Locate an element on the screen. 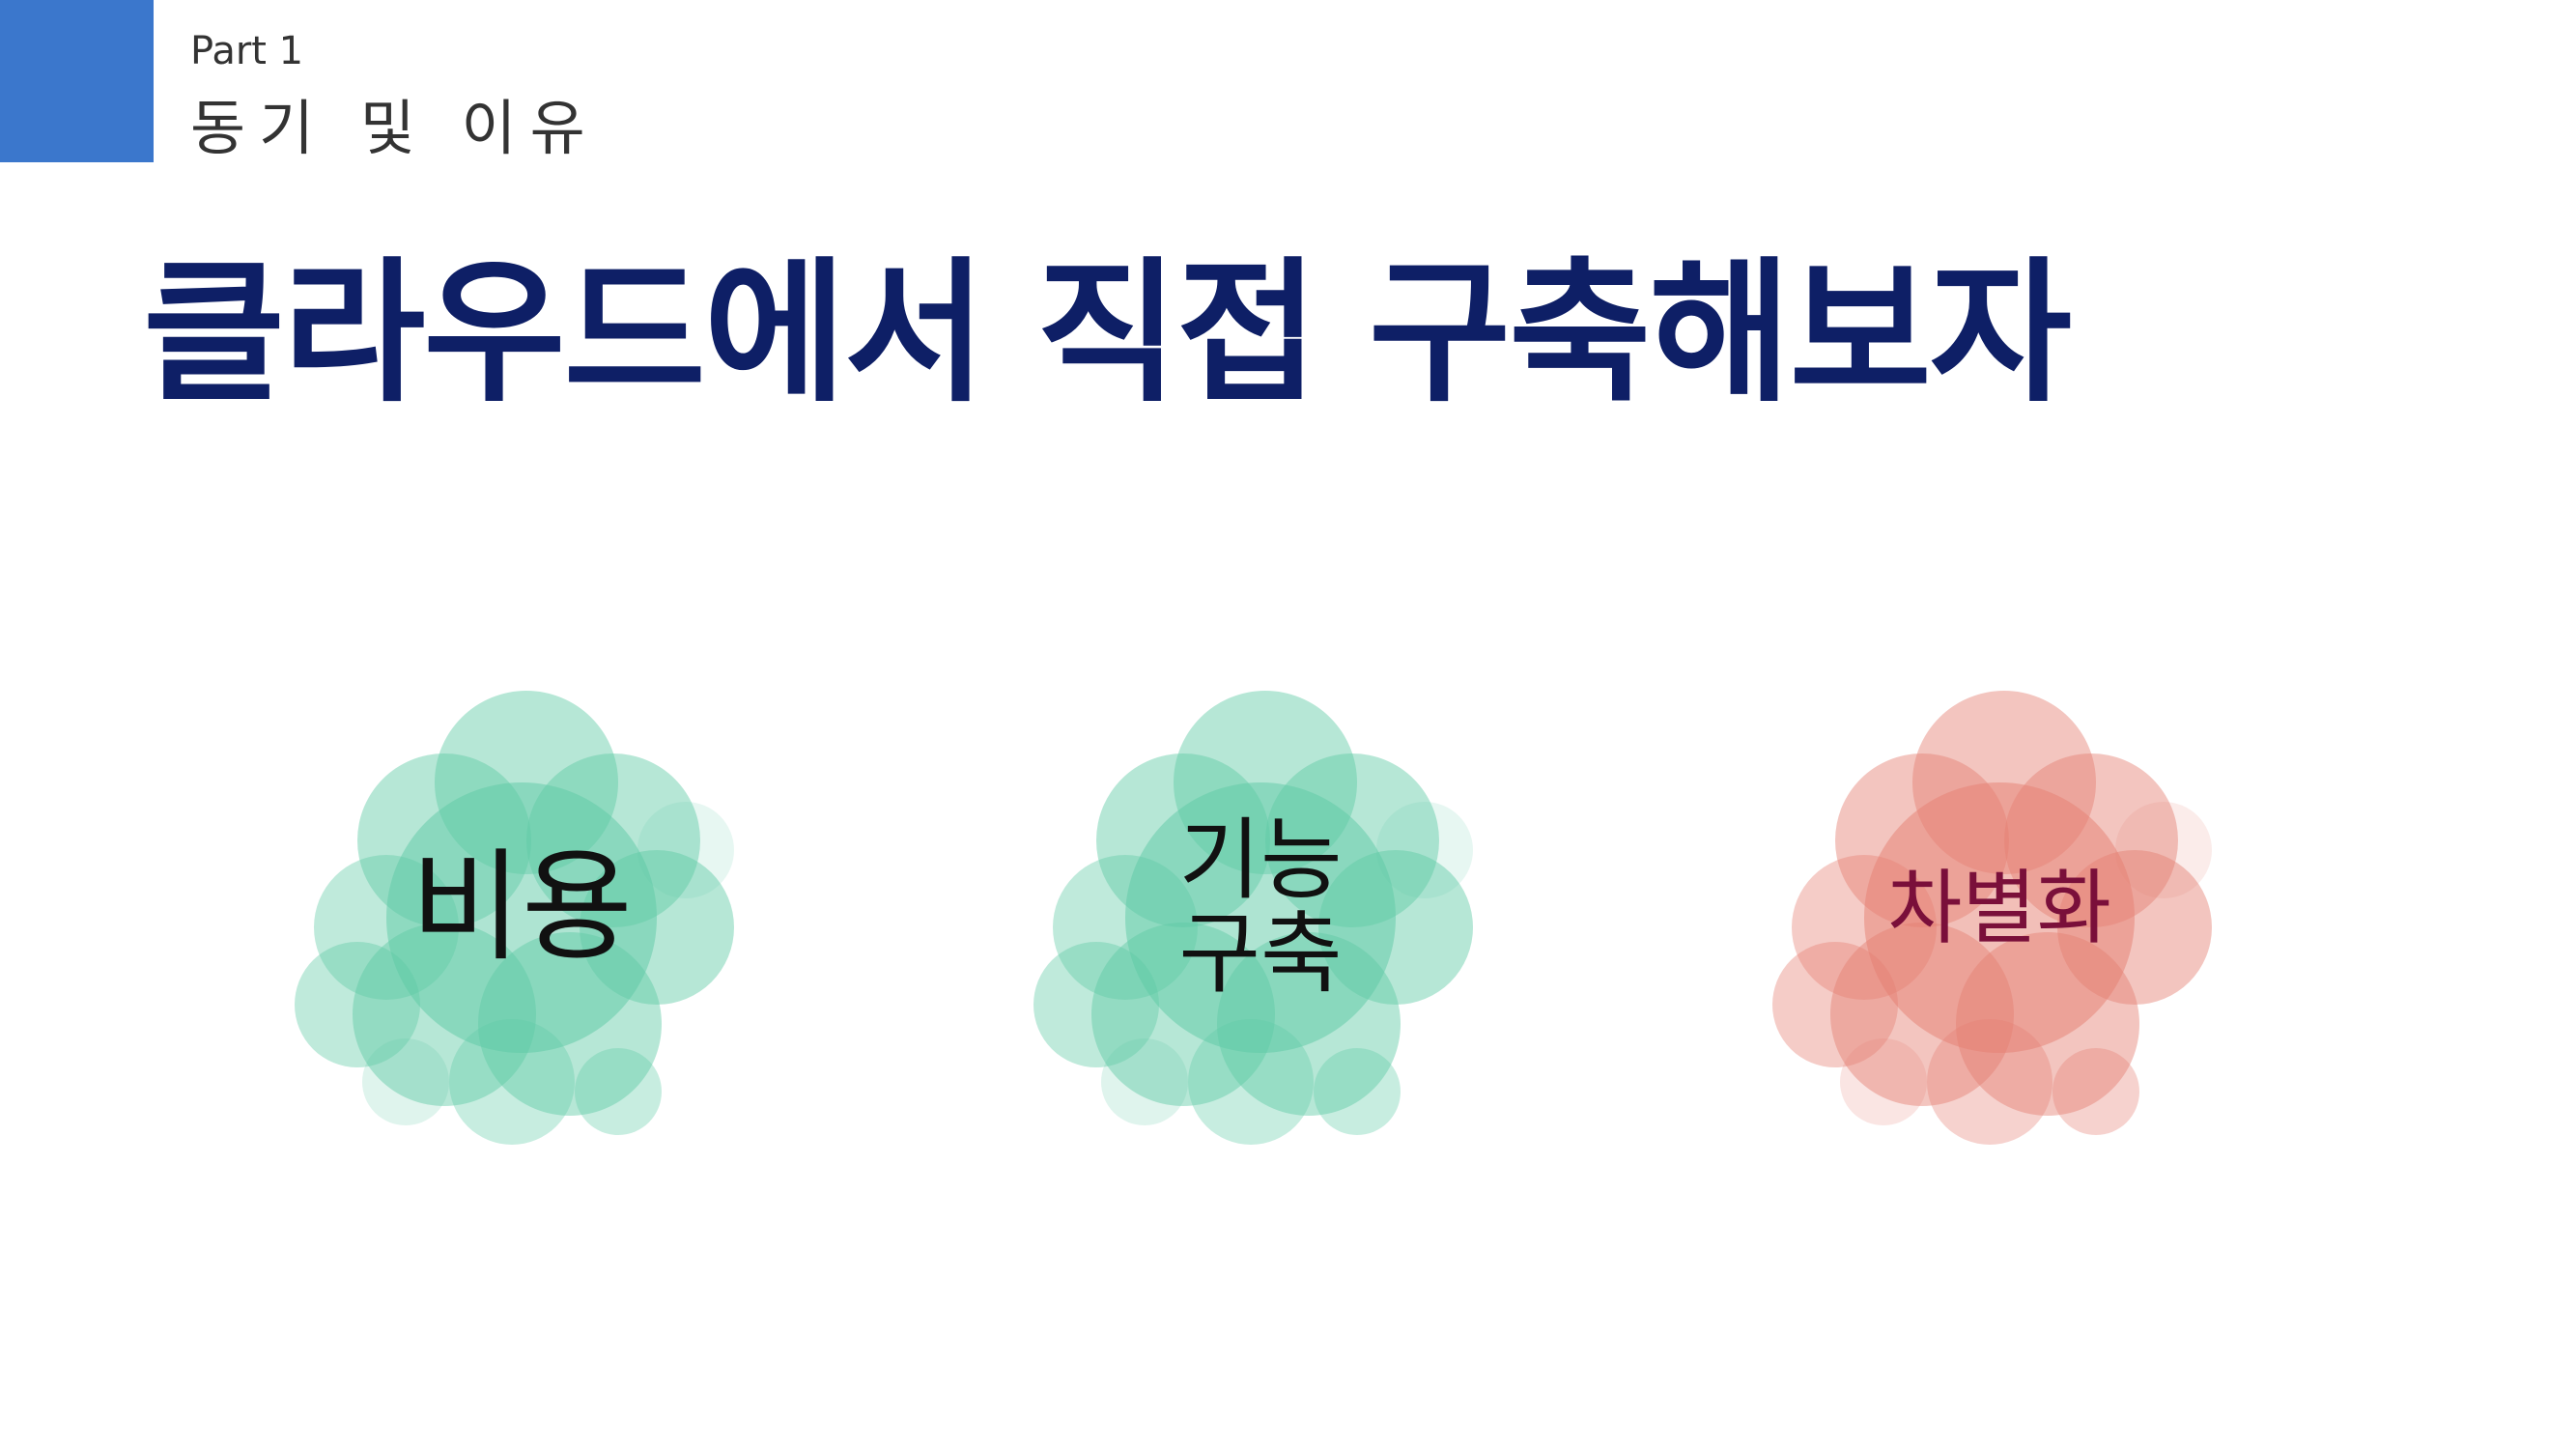 This screenshot has width=2576, height=1449. blob-label-line: 비용 is located at coordinates (521, 908).